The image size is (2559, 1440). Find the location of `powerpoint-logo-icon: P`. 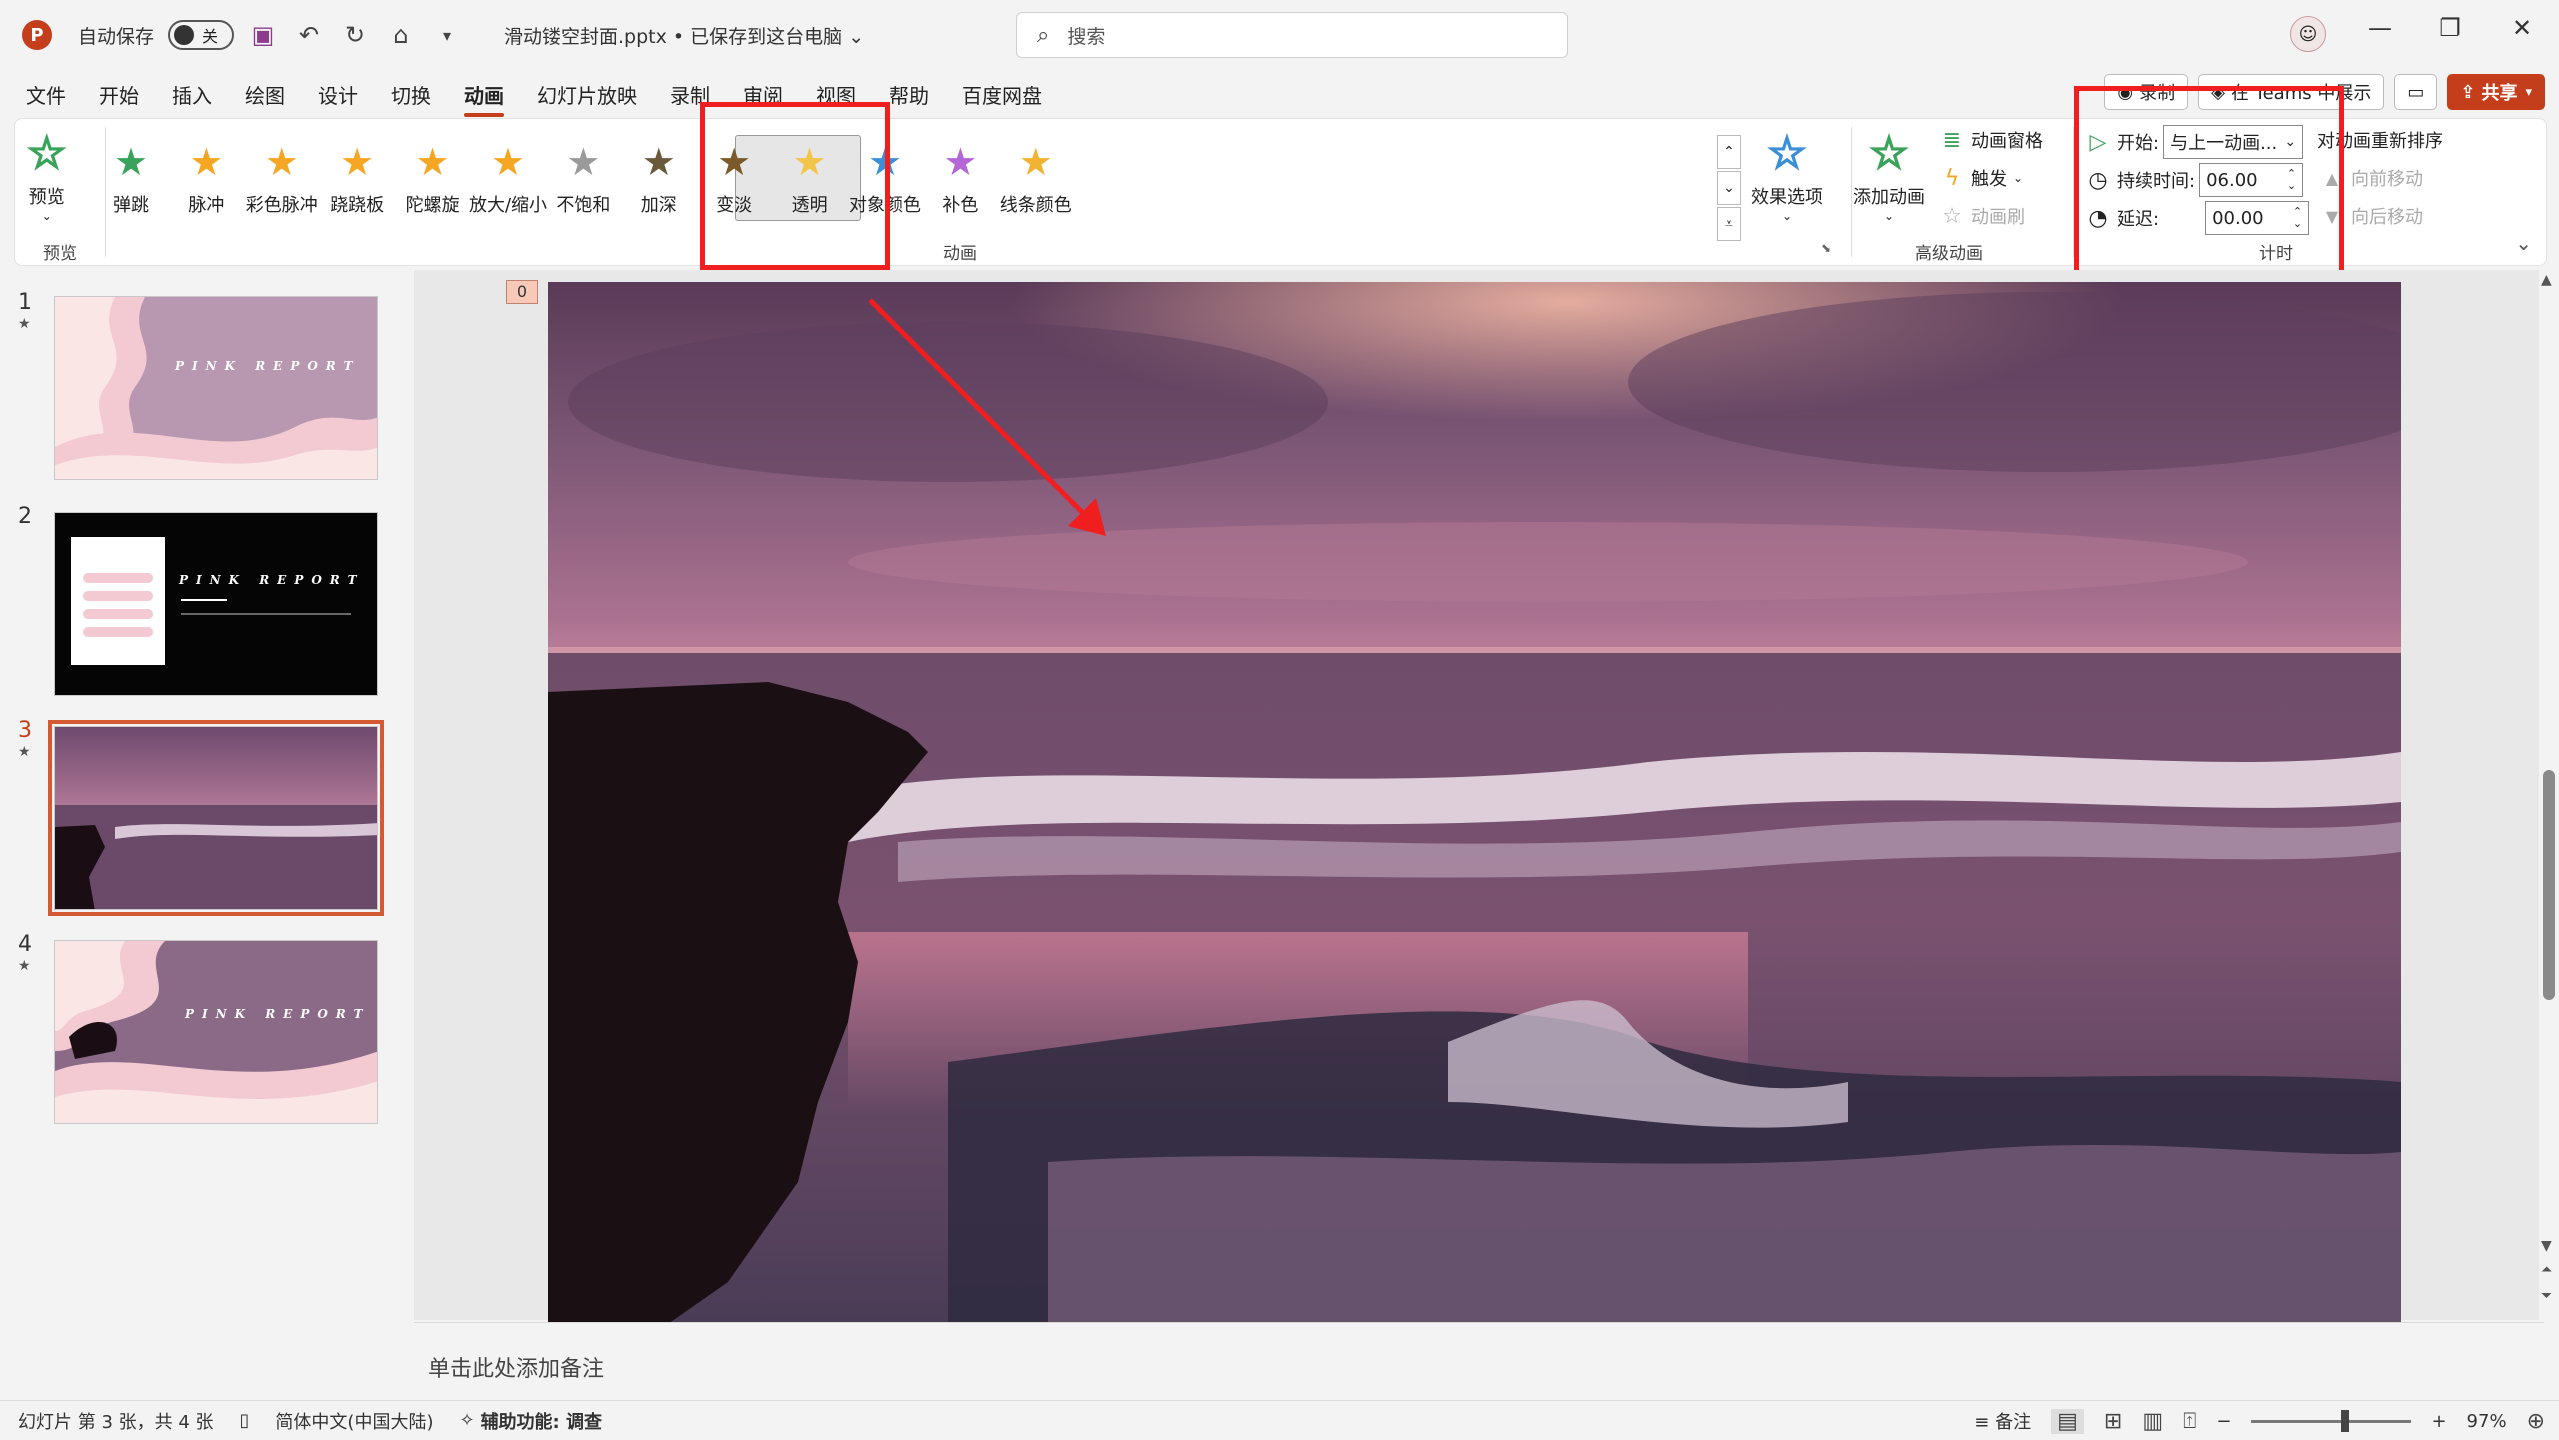

powerpoint-logo-icon: P is located at coordinates (37, 35).